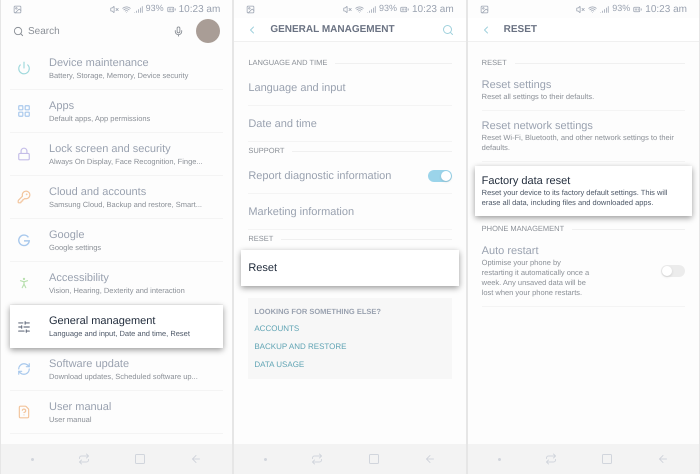 The image size is (700, 474). Describe the element at coordinates (538, 126) in the screenshot. I see `row-title: Reset network settings` at that location.